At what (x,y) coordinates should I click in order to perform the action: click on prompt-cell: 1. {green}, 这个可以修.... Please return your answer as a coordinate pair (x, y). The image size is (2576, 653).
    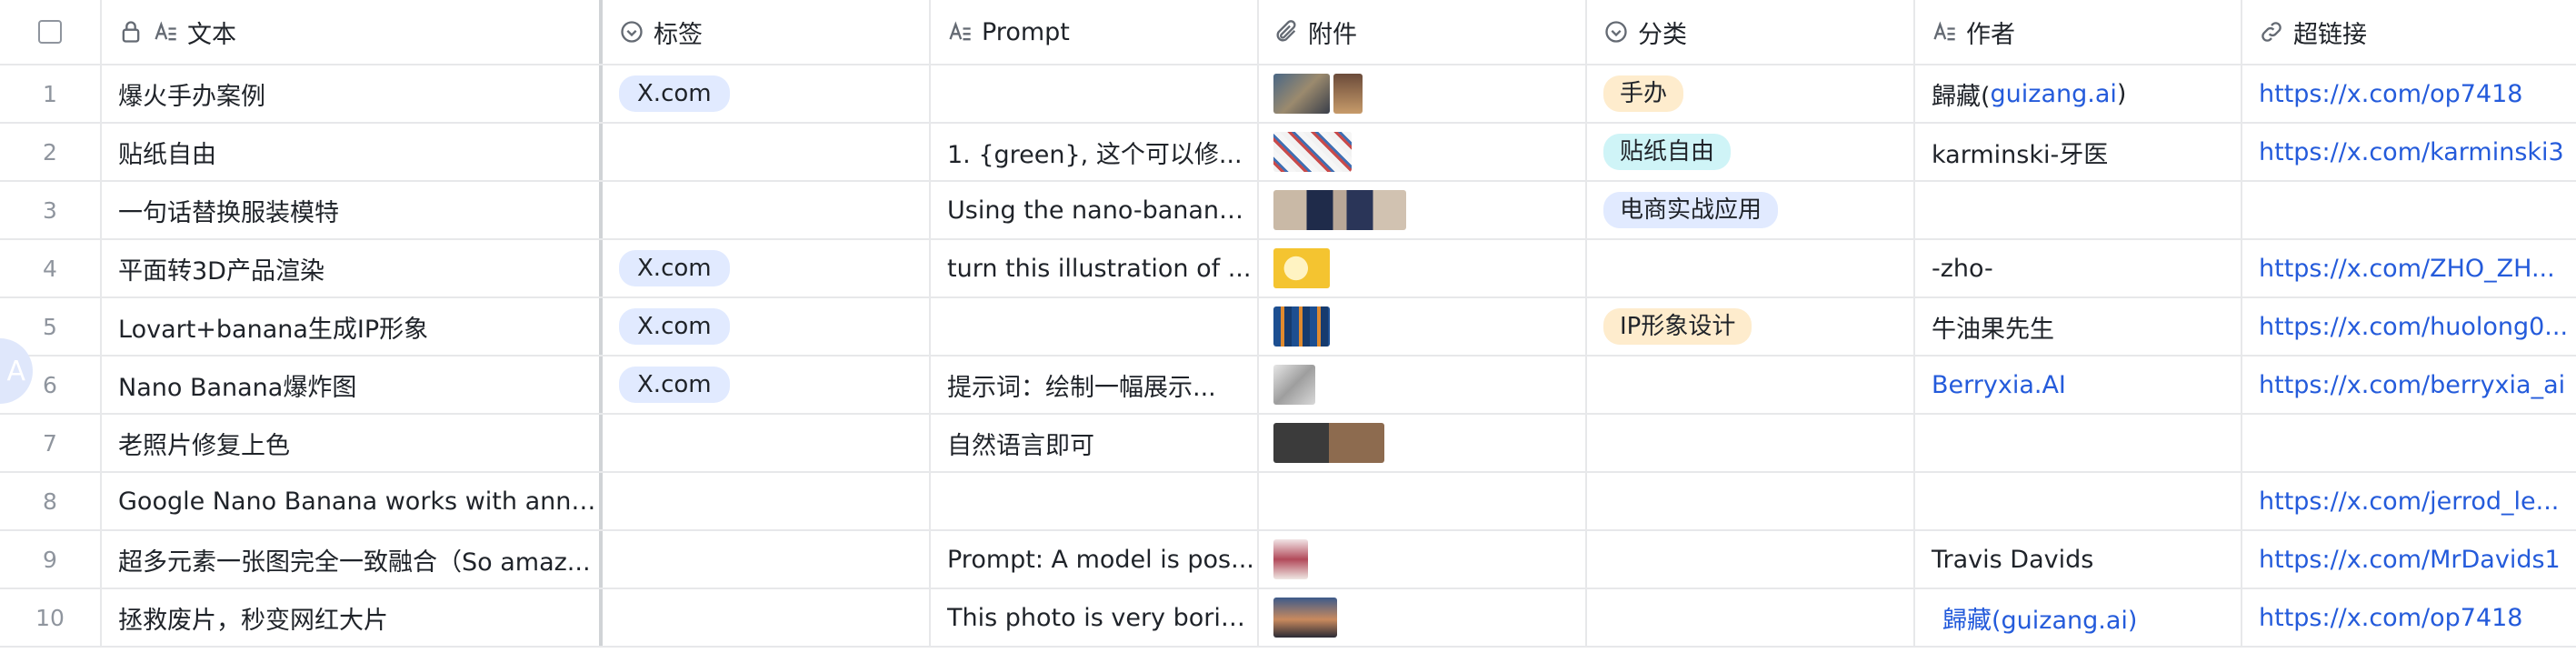
    Looking at the image, I should click on (1095, 152).